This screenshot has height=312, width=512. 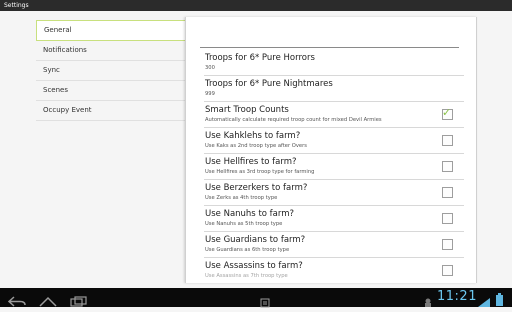 What do you see at coordinates (247, 250) in the screenshot?
I see `pref-summary: Use Guardians as 6th troop type` at bounding box center [247, 250].